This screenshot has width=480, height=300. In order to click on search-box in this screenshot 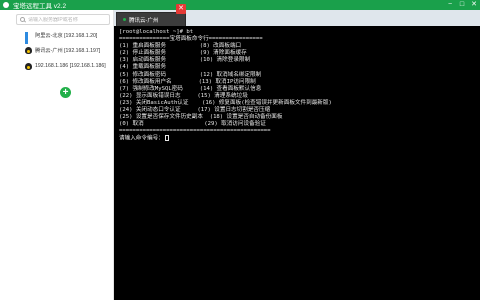, I will do `click(63, 19)`.